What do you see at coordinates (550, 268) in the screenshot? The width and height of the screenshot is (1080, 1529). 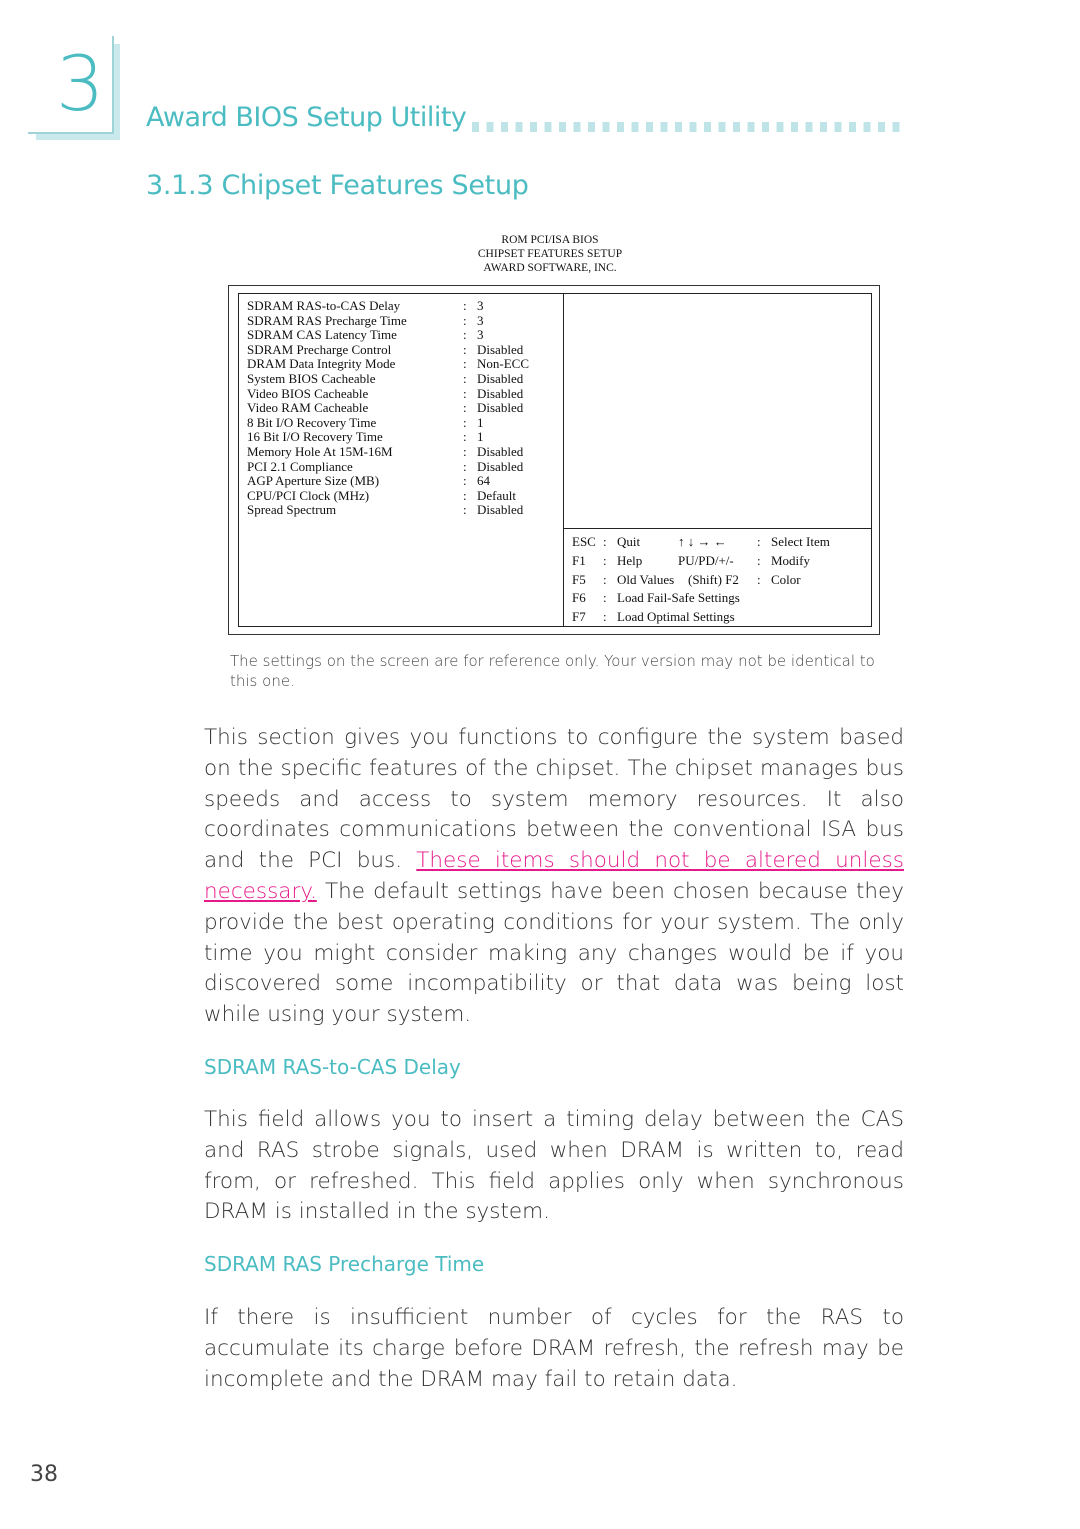 I see `bios-header-line: AWARD SOFTWARE, INC.` at bounding box center [550, 268].